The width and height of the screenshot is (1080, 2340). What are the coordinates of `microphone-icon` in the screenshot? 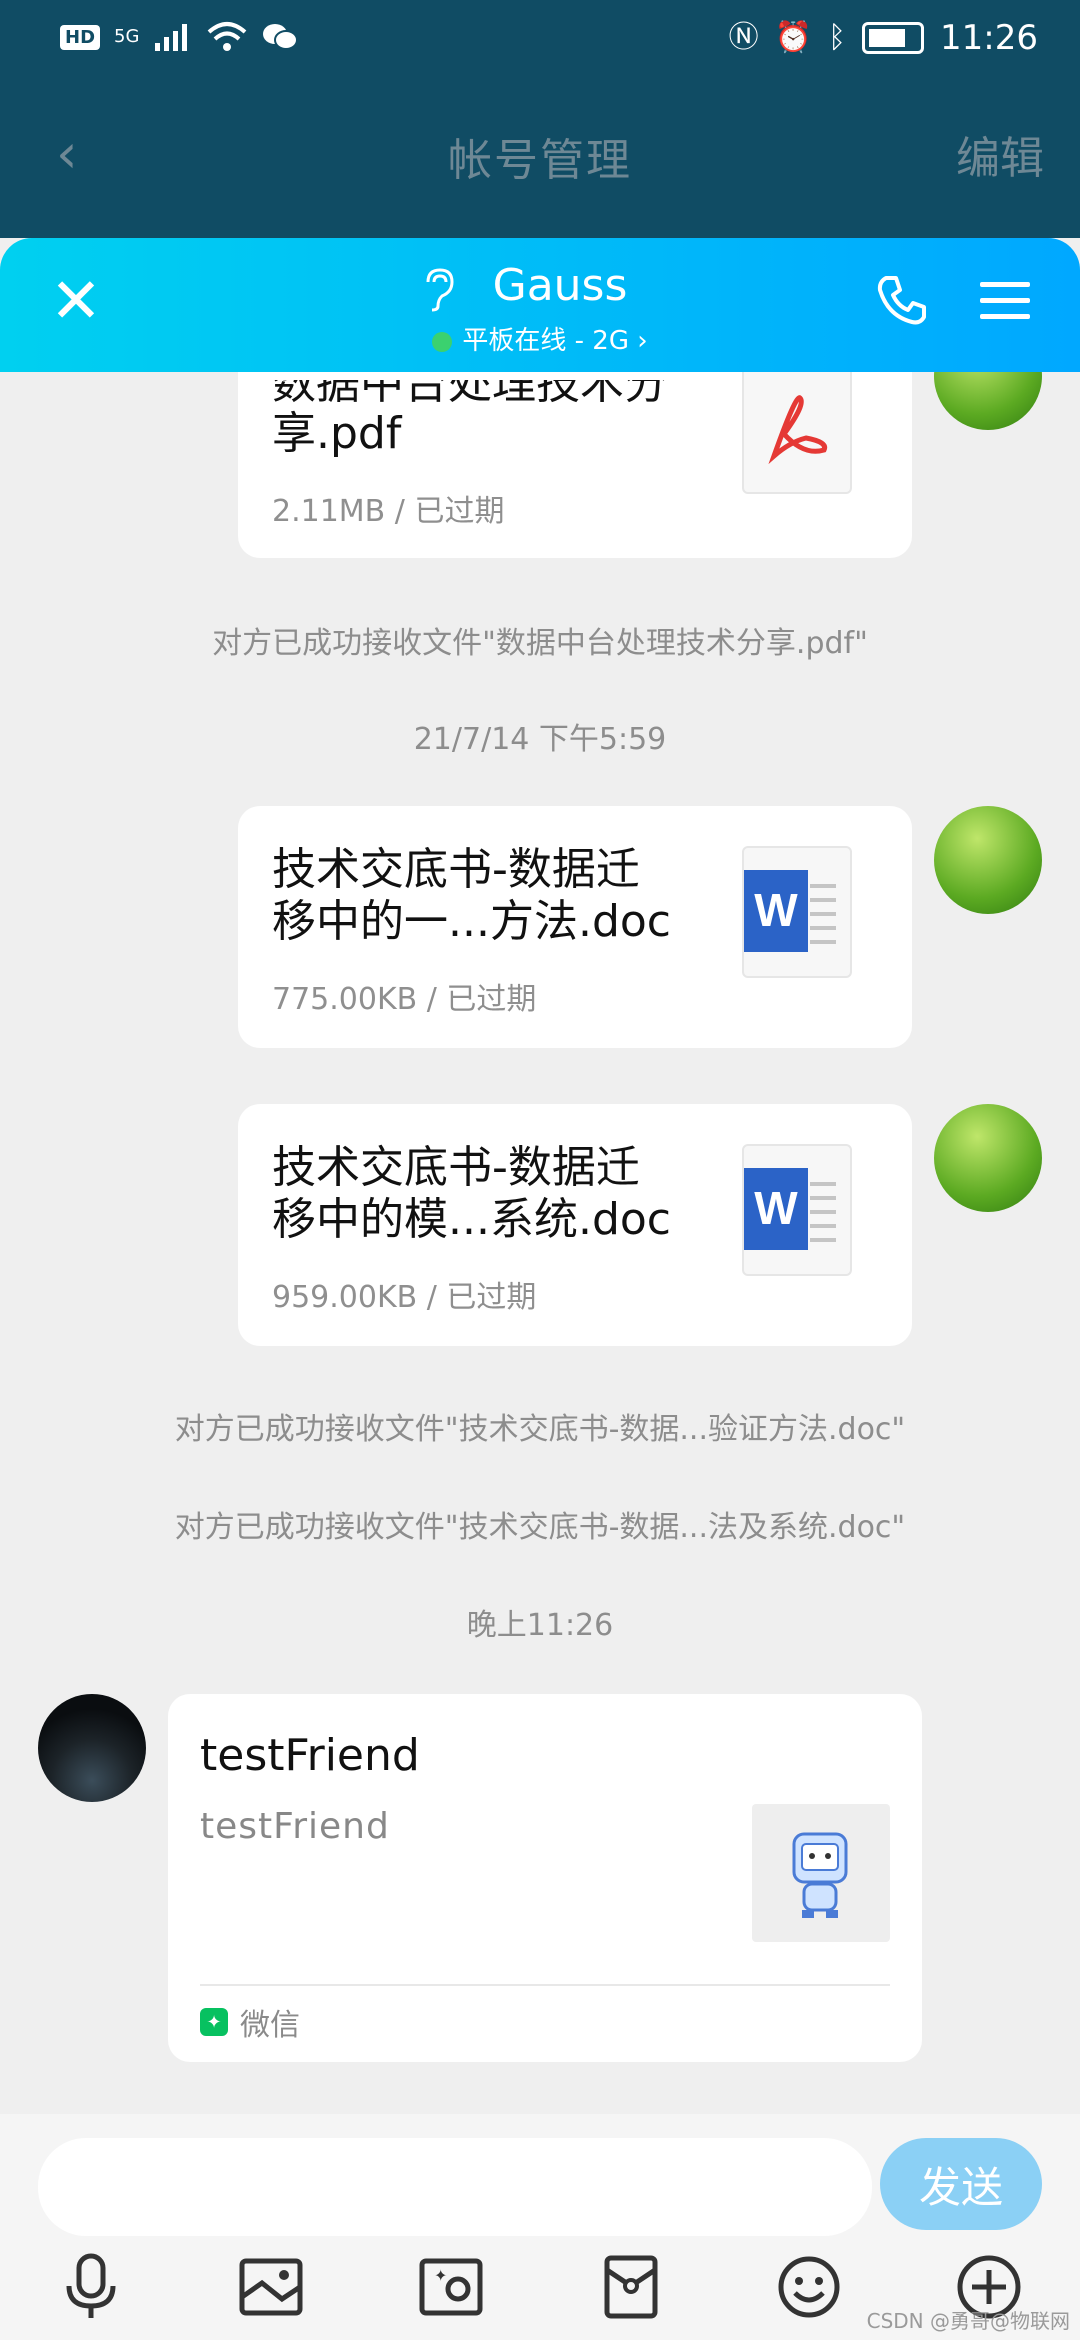 It's located at (91, 2287).